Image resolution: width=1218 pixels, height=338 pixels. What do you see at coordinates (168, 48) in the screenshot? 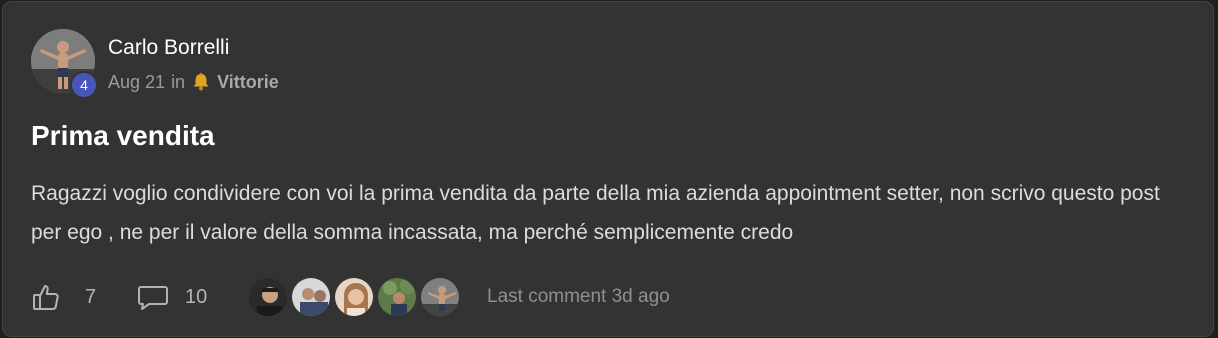
I see `author-name: Carlo Borrelli` at bounding box center [168, 48].